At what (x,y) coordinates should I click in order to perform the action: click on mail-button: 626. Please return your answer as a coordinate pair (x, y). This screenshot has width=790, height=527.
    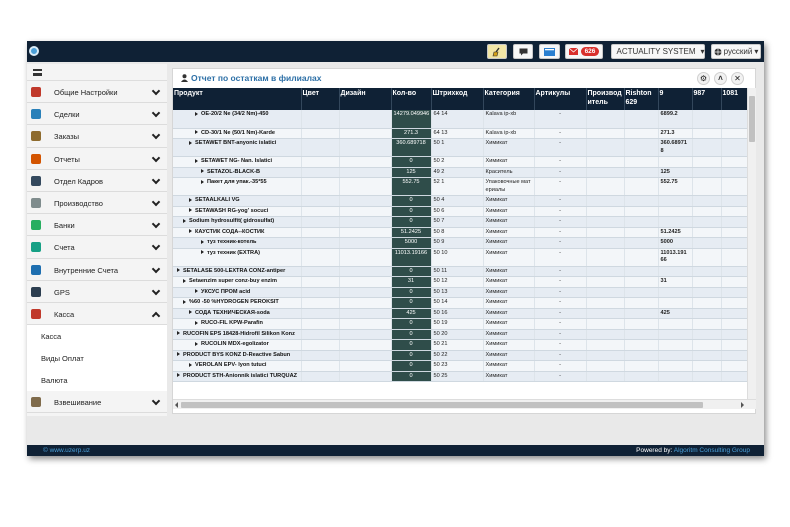
    Looking at the image, I should click on (584, 51).